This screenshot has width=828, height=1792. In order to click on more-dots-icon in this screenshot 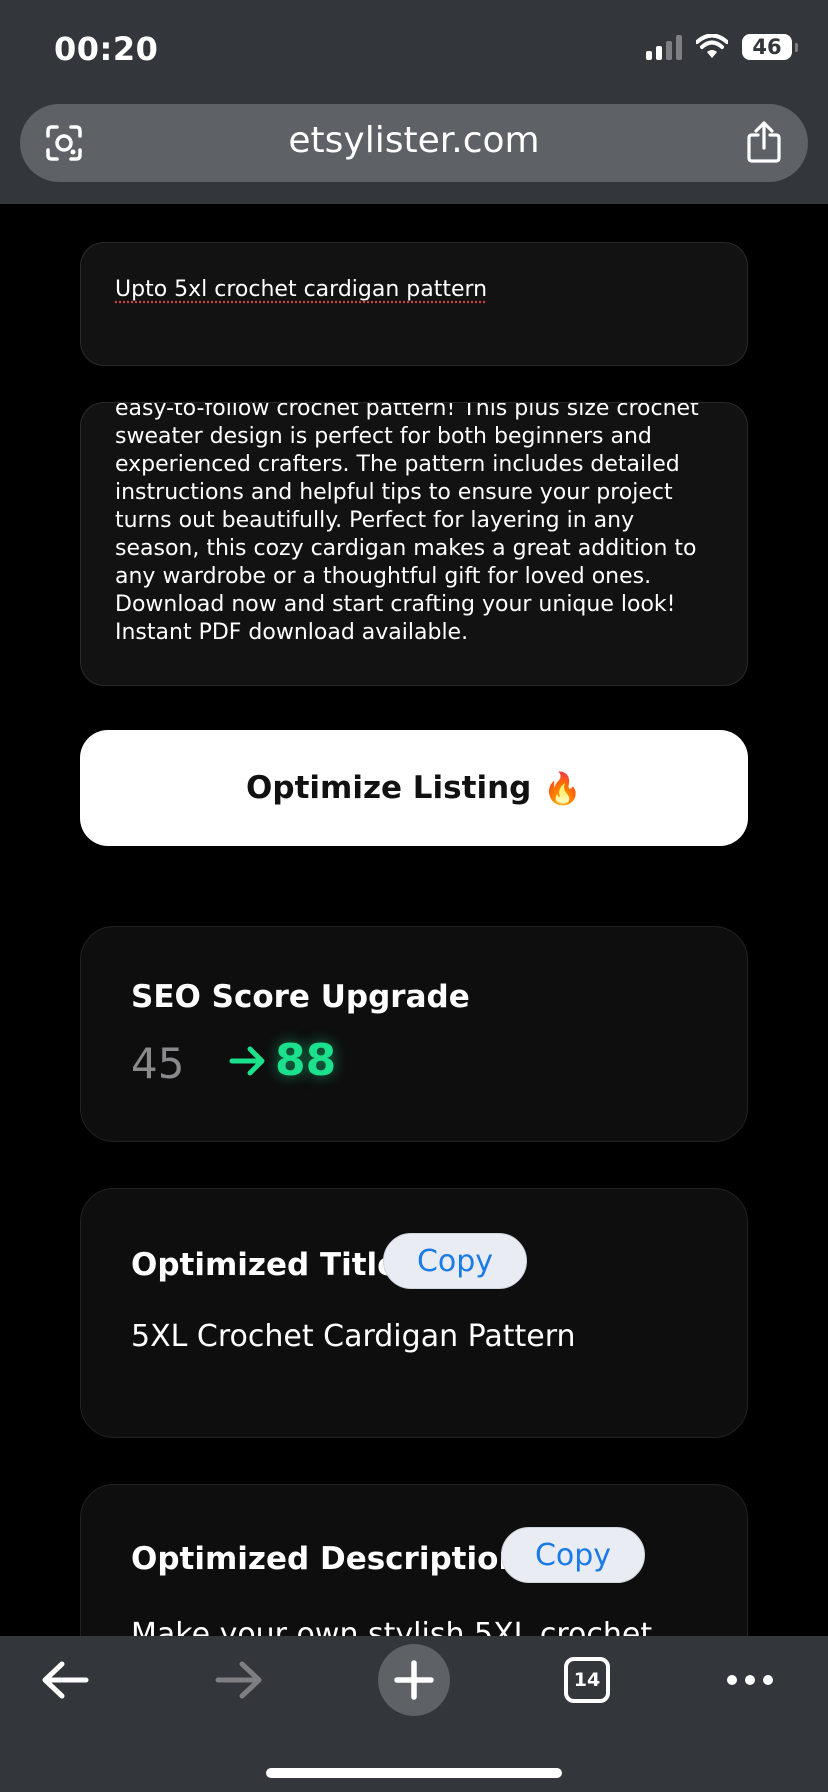, I will do `click(750, 1680)`.